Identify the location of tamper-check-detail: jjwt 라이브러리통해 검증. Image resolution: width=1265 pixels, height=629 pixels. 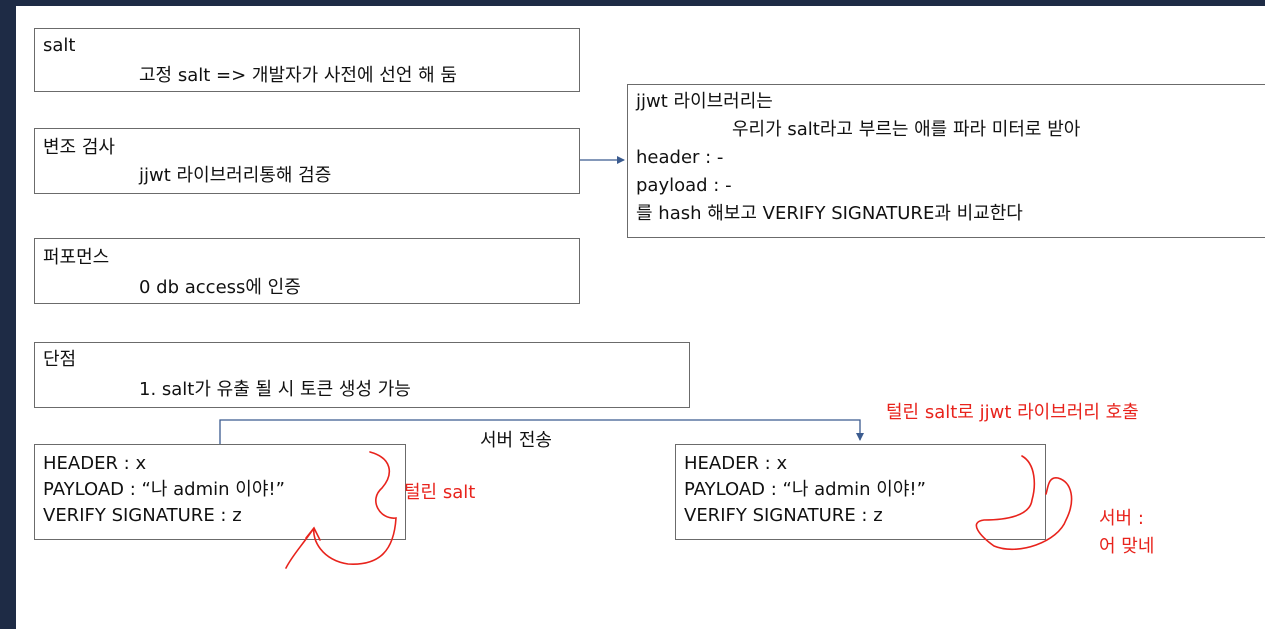
(235, 175).